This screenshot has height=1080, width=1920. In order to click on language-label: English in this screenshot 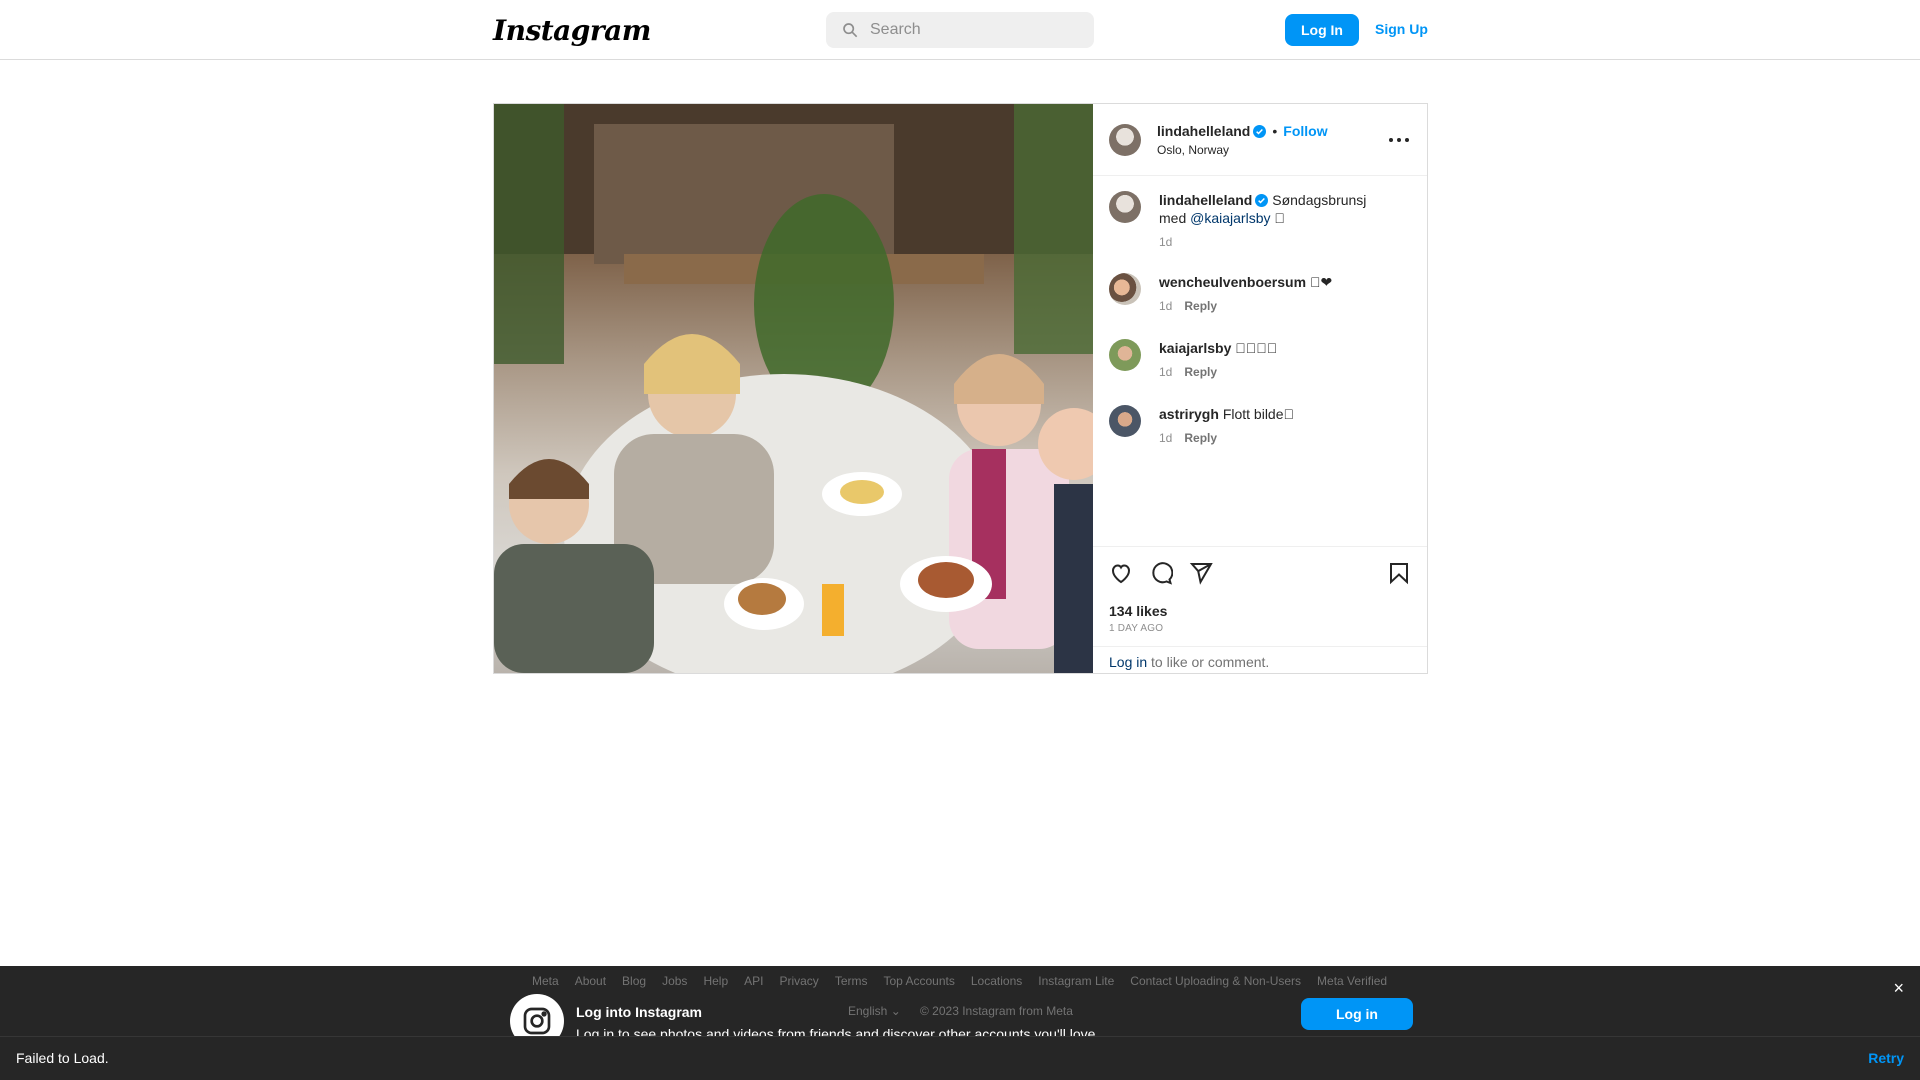, I will do `click(868, 1011)`.